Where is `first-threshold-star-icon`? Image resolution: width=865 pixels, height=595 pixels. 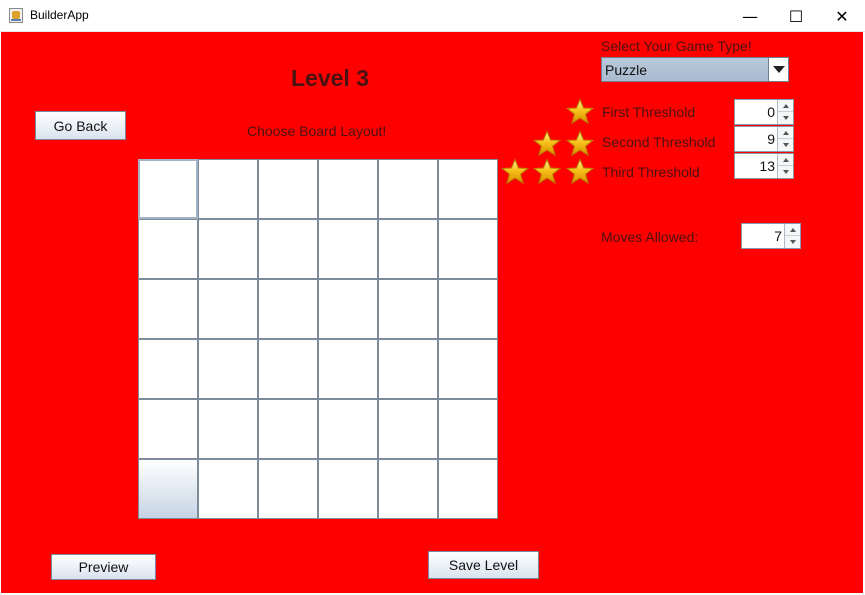
first-threshold-star-icon is located at coordinates (580, 111).